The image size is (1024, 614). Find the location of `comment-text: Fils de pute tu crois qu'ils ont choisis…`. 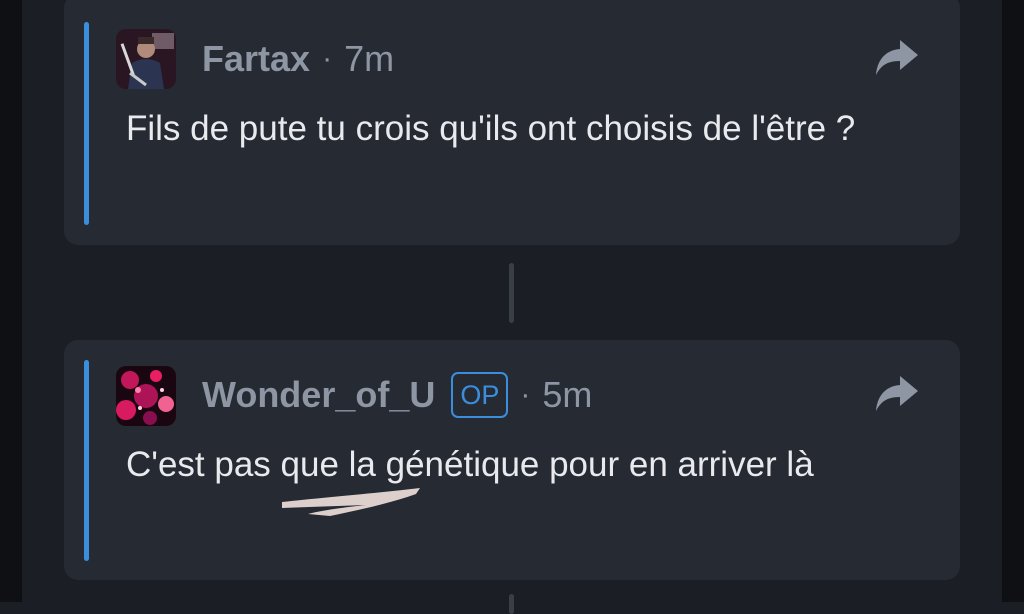

comment-text: Fils de pute tu crois qu'ils ont choisis… is located at coordinates (491, 128).